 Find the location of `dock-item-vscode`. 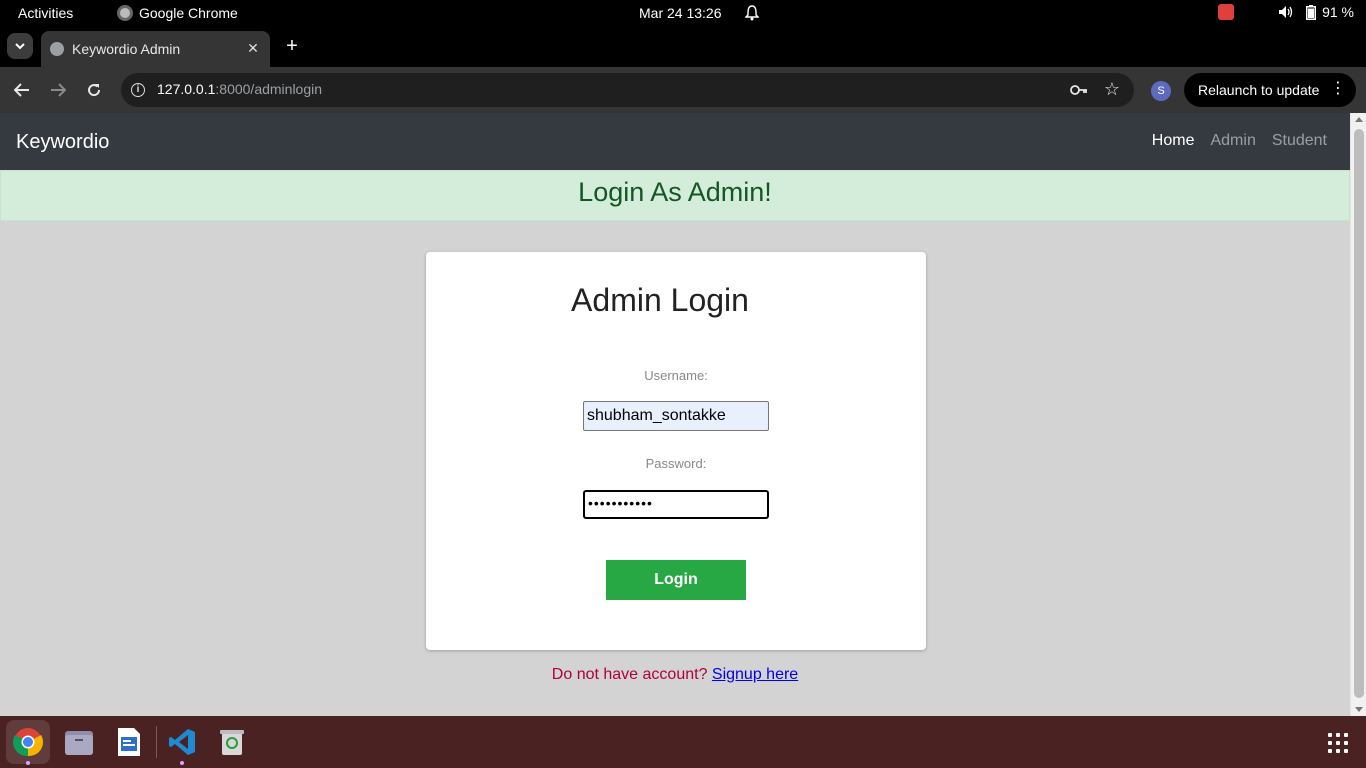

dock-item-vscode is located at coordinates (182, 742).